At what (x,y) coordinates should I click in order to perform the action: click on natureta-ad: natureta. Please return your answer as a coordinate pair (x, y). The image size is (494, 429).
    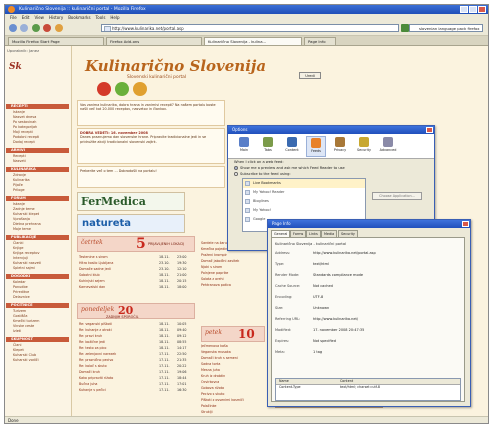
    Looking at the image, I should click on (131, 223).